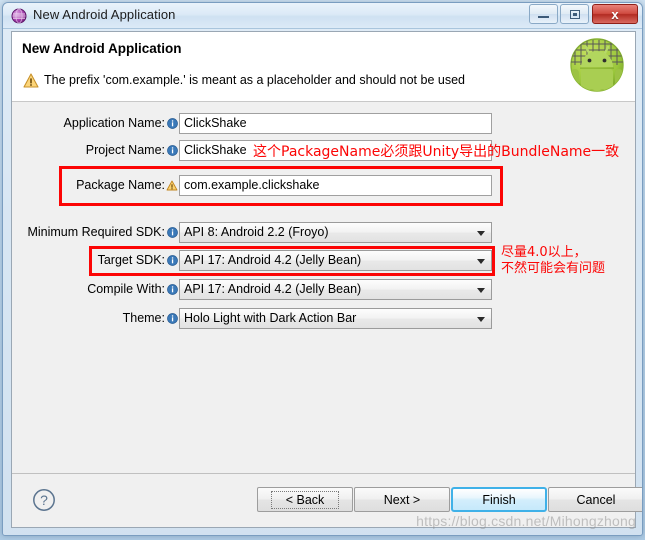 The height and width of the screenshot is (540, 645). What do you see at coordinates (104, 14) in the screenshot?
I see `window-title: New Android Application` at bounding box center [104, 14].